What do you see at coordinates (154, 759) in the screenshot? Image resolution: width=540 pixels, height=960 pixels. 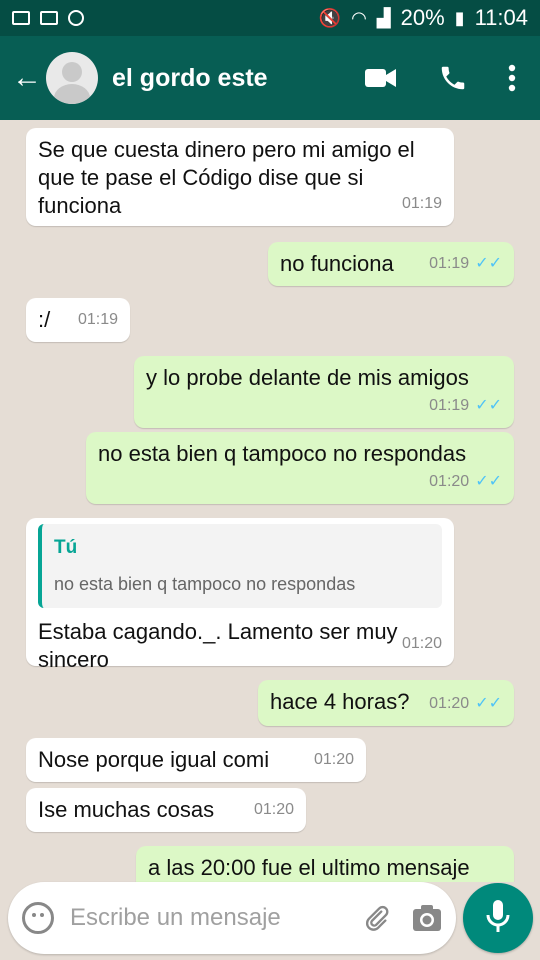 I see `message-text: Nose porque igual comi` at bounding box center [154, 759].